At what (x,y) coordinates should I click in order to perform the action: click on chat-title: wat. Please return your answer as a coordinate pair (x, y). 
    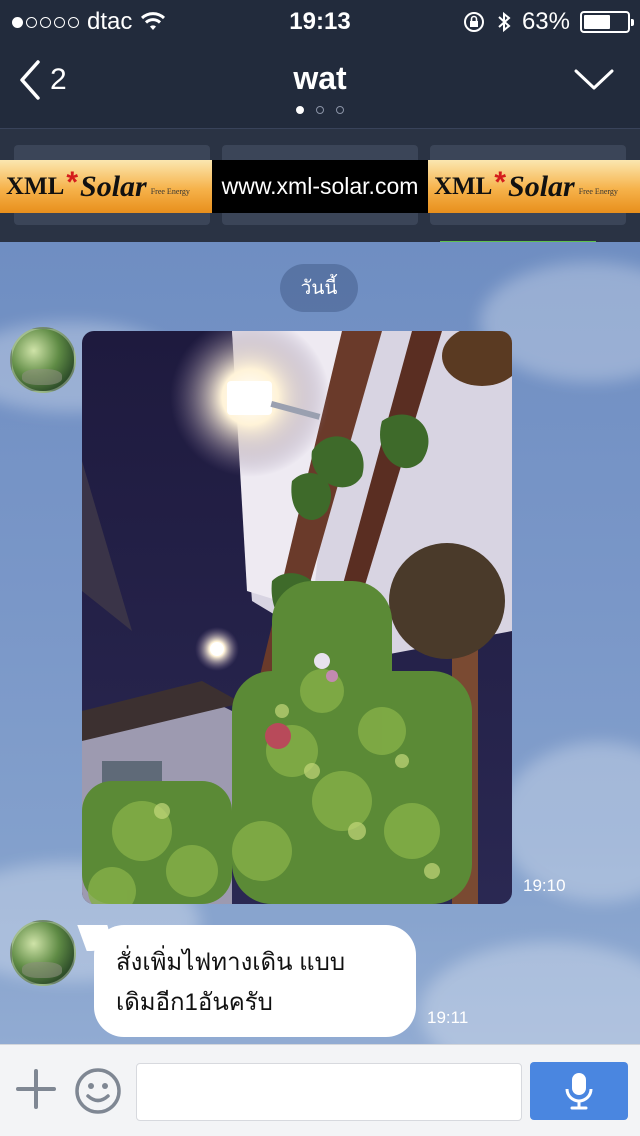
    Looking at the image, I should click on (320, 78).